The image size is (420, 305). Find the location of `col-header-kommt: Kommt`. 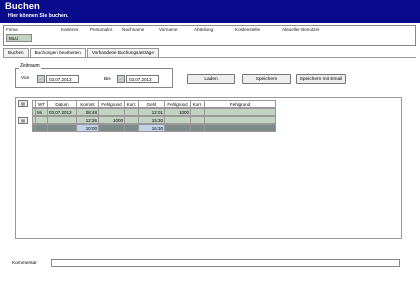

col-header-kommt: Kommt is located at coordinates (87, 104).